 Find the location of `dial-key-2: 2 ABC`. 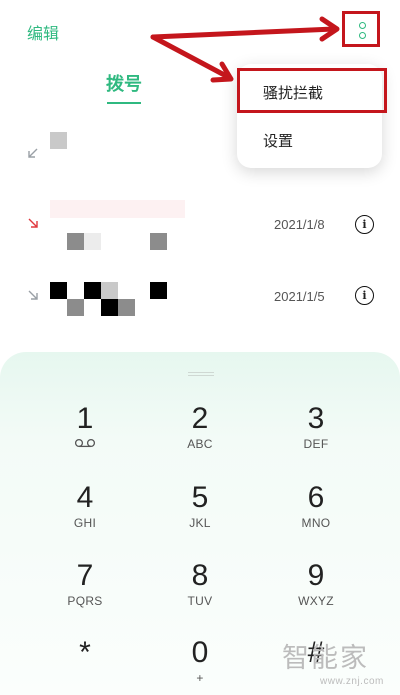

dial-key-2: 2 ABC is located at coordinates (200, 427).